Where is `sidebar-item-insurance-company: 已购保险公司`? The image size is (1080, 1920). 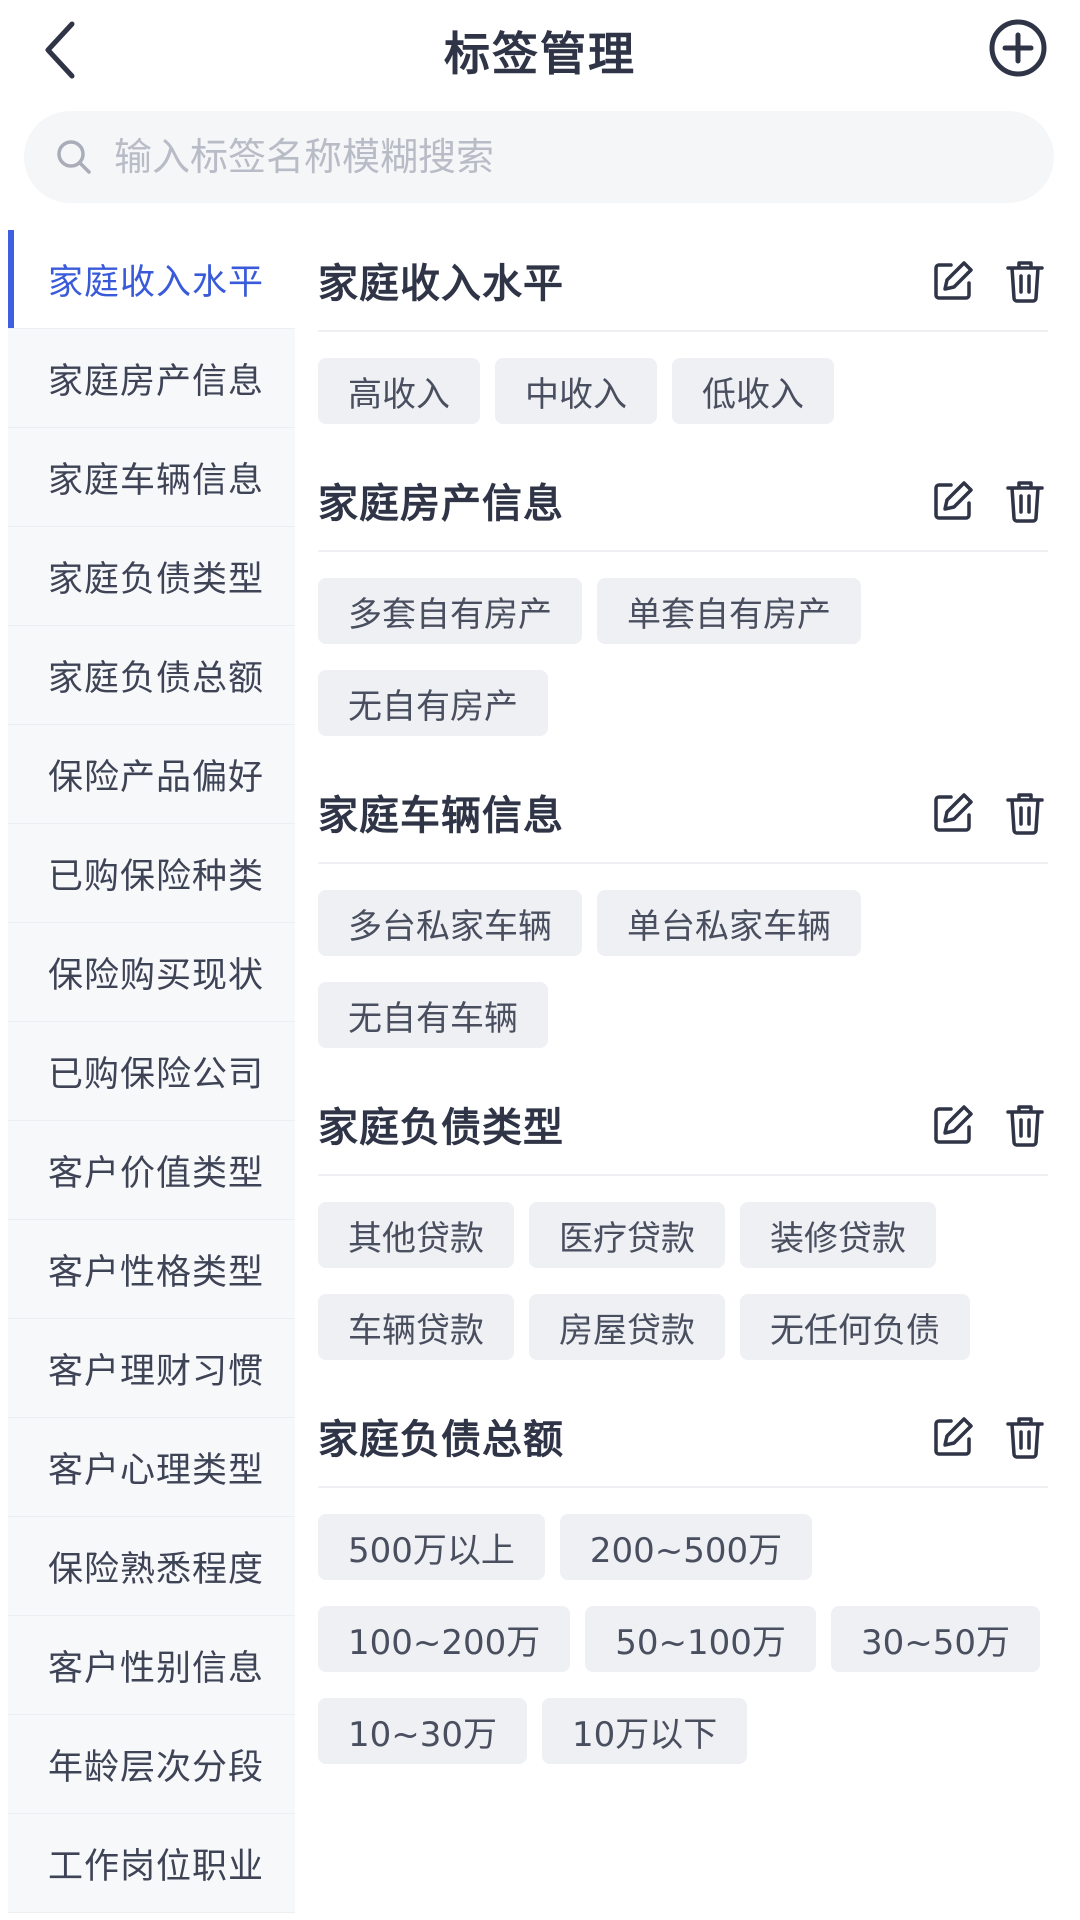
sidebar-item-insurance-company: 已购保险公司 is located at coordinates (151, 1071).